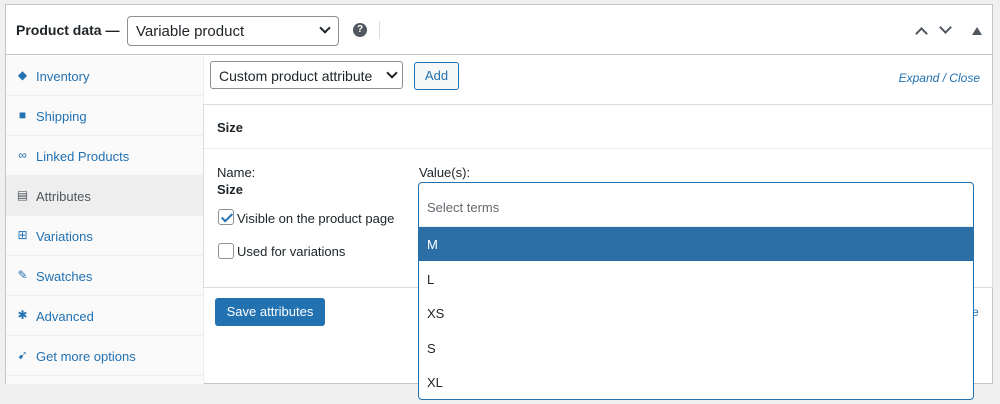  Describe the element at coordinates (83, 156) in the screenshot. I see `tab-label: Linked Products` at that location.